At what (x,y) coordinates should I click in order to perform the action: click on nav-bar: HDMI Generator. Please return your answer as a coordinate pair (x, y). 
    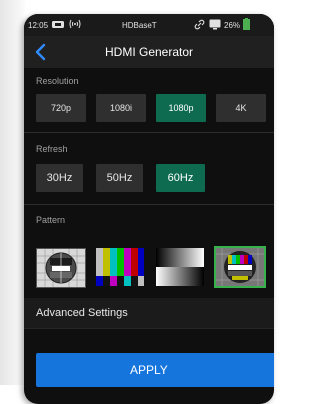
    Looking at the image, I should click on (149, 52).